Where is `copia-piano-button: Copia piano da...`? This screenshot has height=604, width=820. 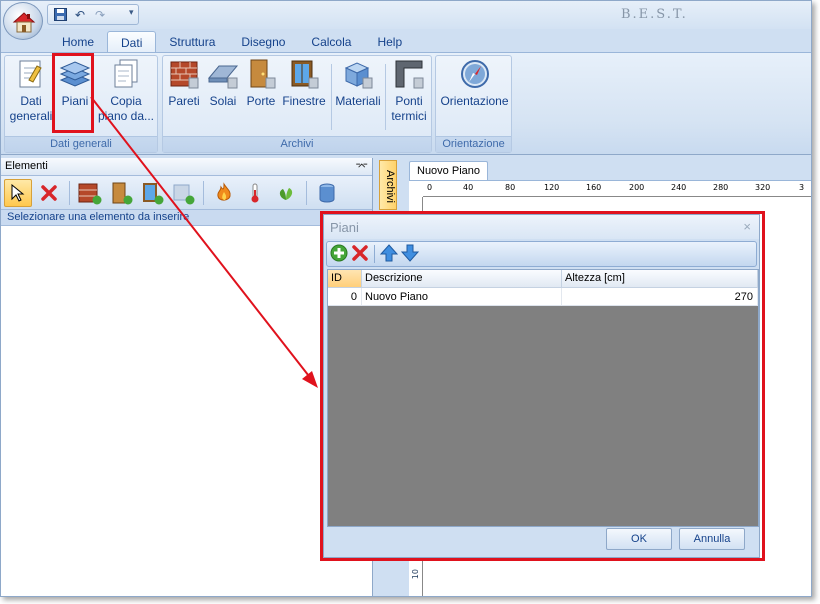 copia-piano-button: Copia piano da... is located at coordinates (126, 91).